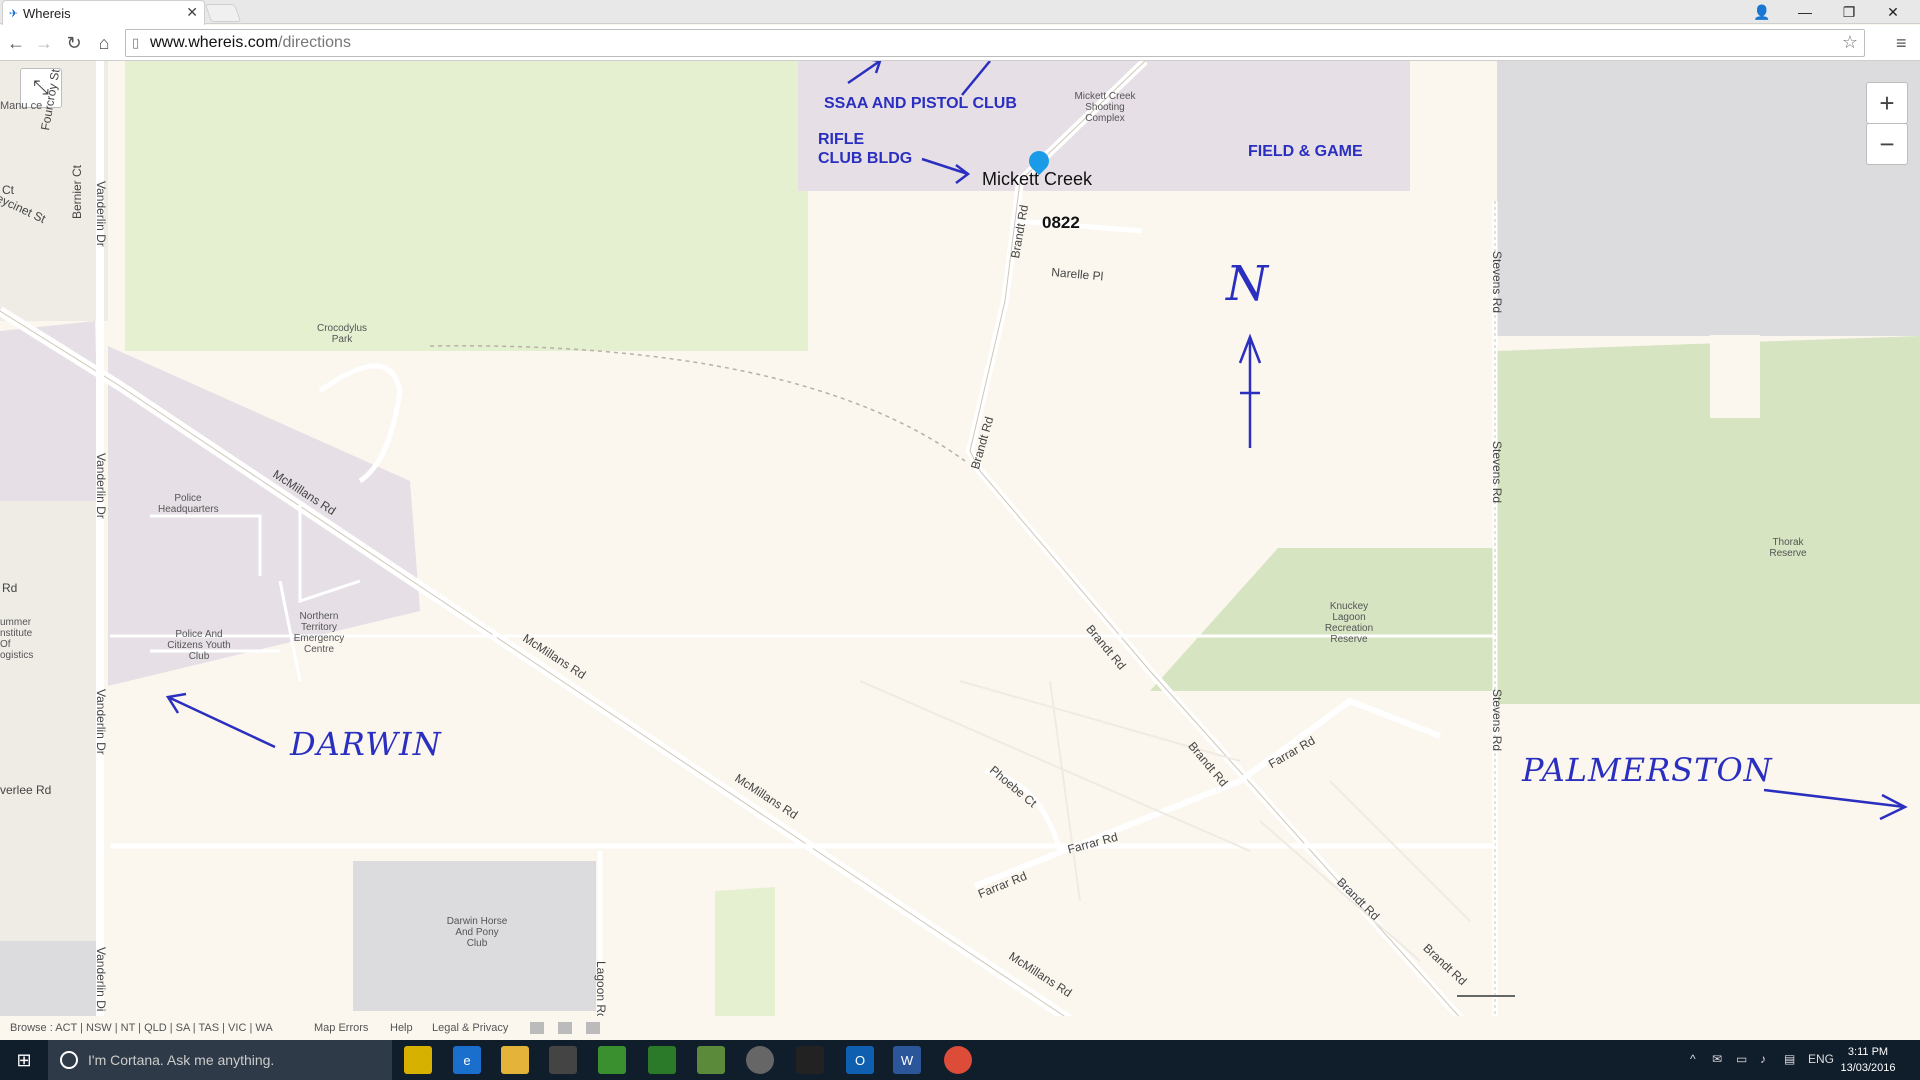 Image resolution: width=1920 pixels, height=1080 pixels. What do you see at coordinates (44, 43) in the screenshot?
I see `forward-icon: →` at bounding box center [44, 43].